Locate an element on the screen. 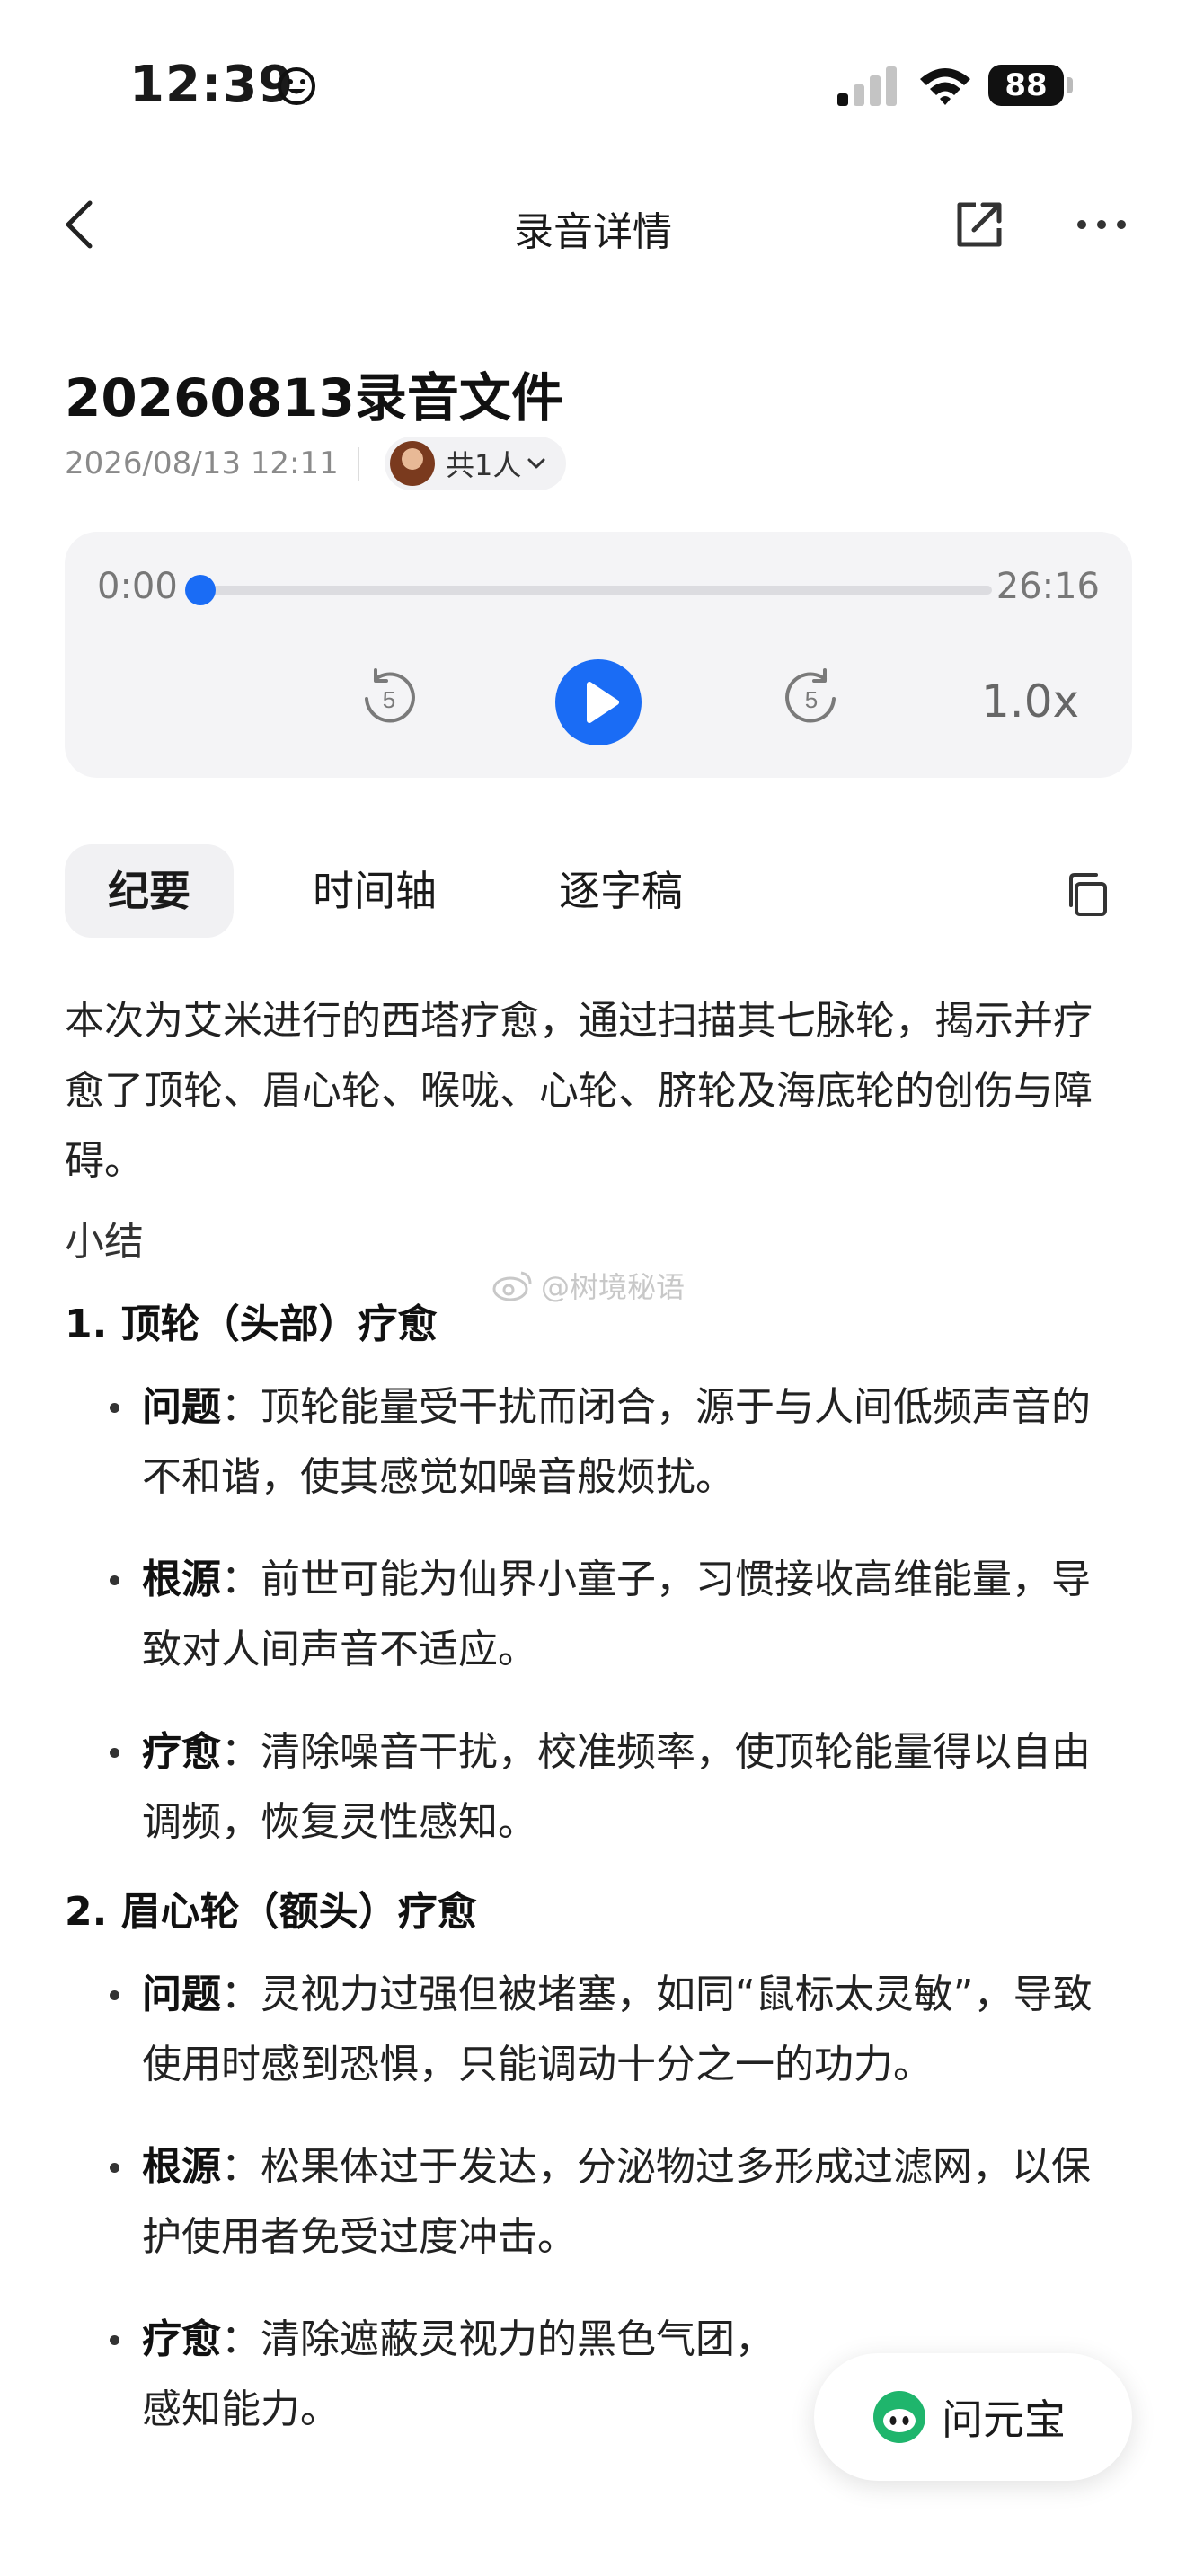 This screenshot has height=2576, width=1186. weibo-icon is located at coordinates (512, 1286).